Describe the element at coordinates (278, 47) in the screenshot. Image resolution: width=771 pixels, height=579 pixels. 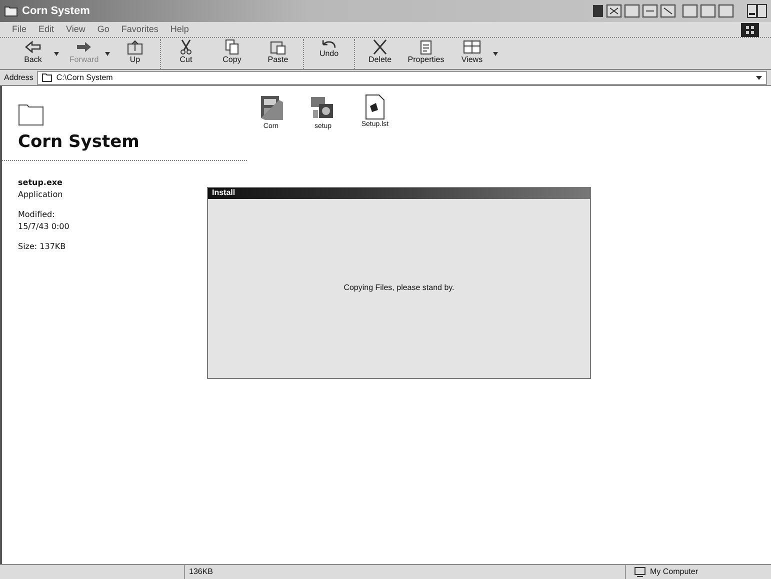
I see `paste-icon` at that location.